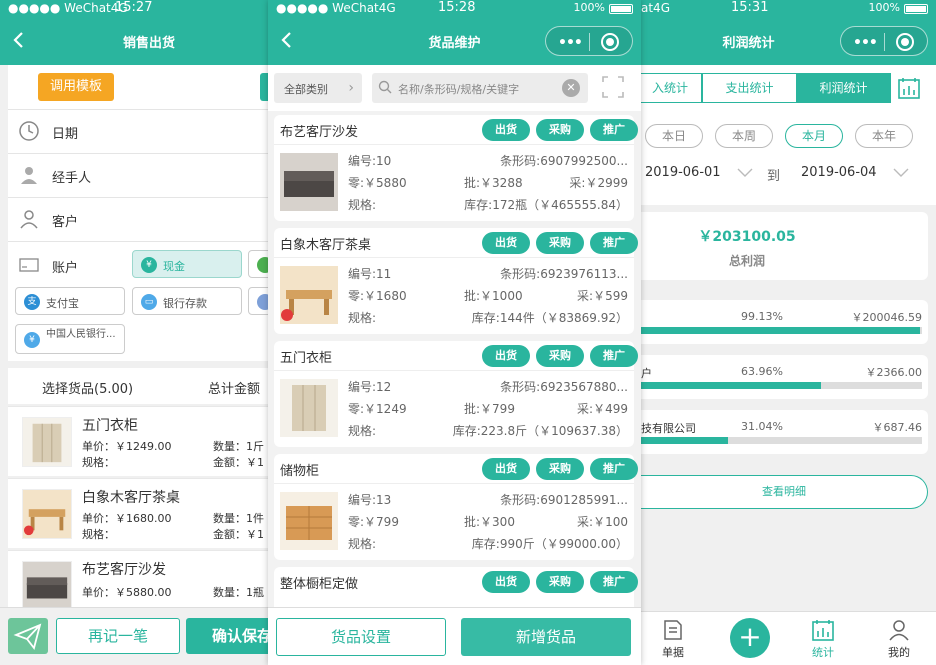 Image resolution: width=936 pixels, height=665 pixels. Describe the element at coordinates (70, 301) in the screenshot. I see `alipay-option: 支 支付宝` at that location.